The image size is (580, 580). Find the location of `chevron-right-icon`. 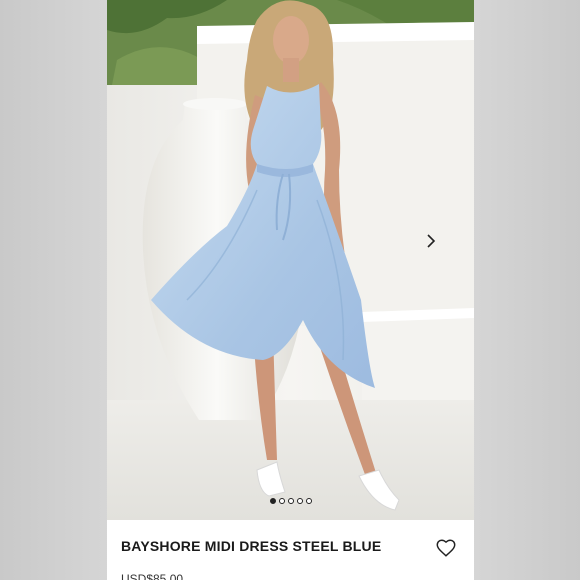

chevron-right-icon is located at coordinates (431, 241).